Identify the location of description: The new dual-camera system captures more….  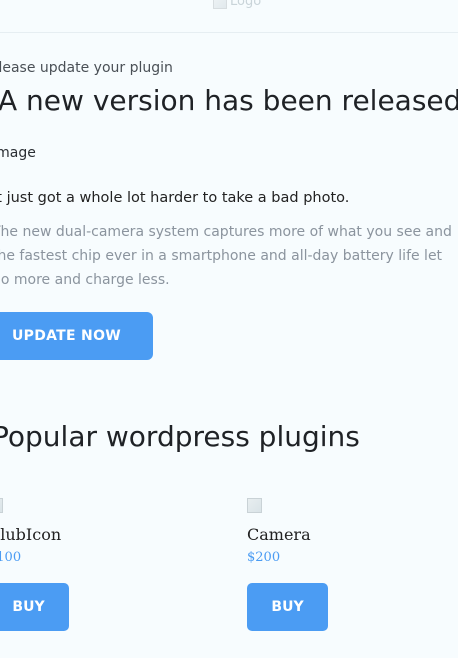
(229, 256).